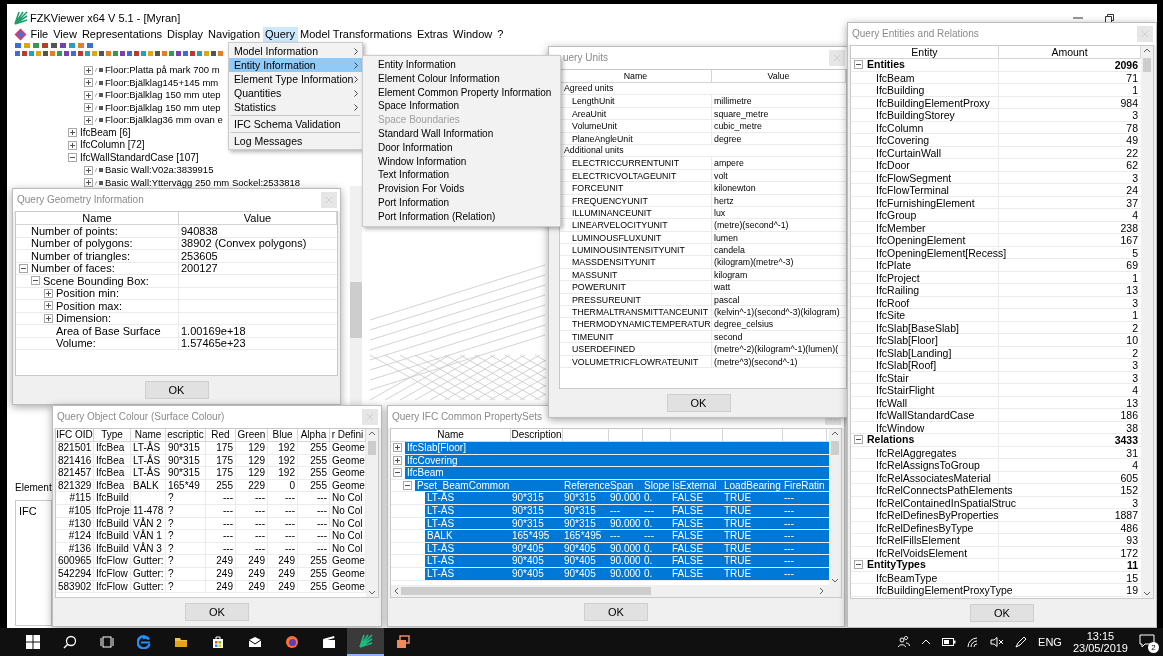  I want to click on menu-item: Quantities, so click(295, 93).